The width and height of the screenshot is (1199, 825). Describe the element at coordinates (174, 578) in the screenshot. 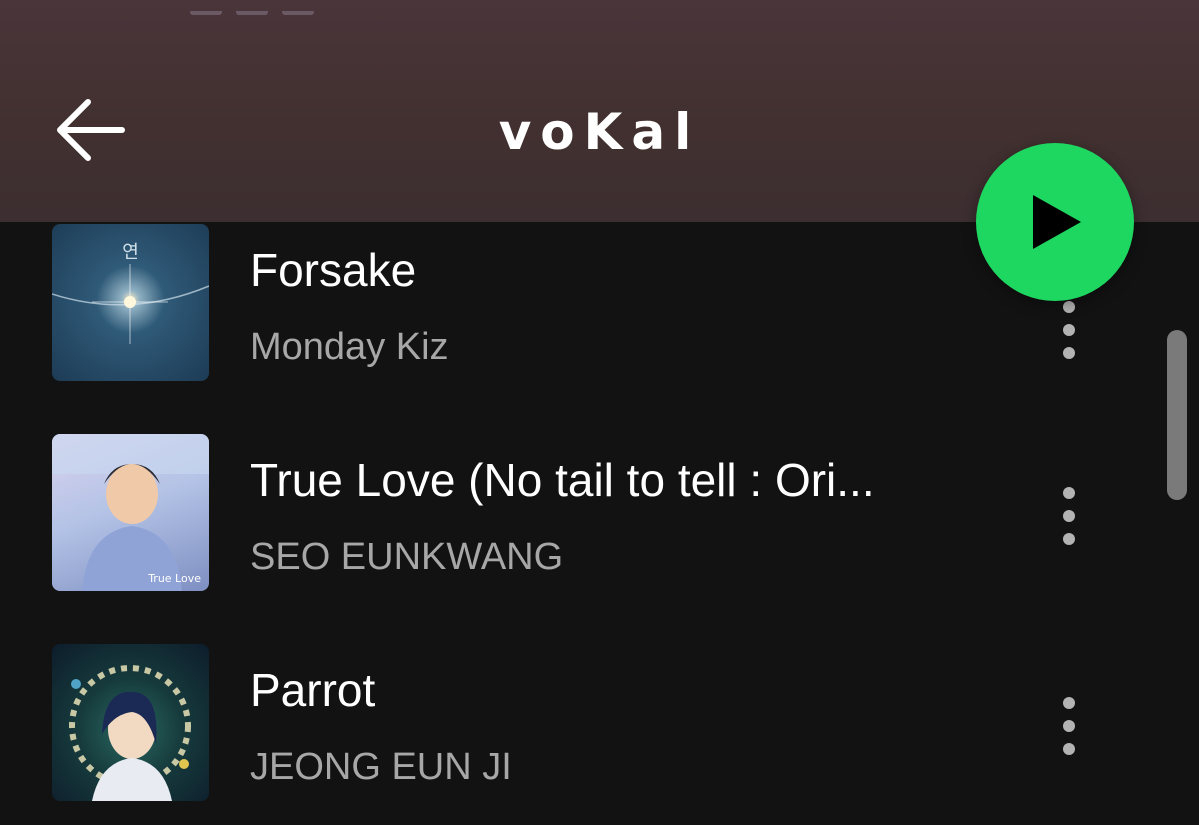

I see `album-art-text: True Love` at that location.